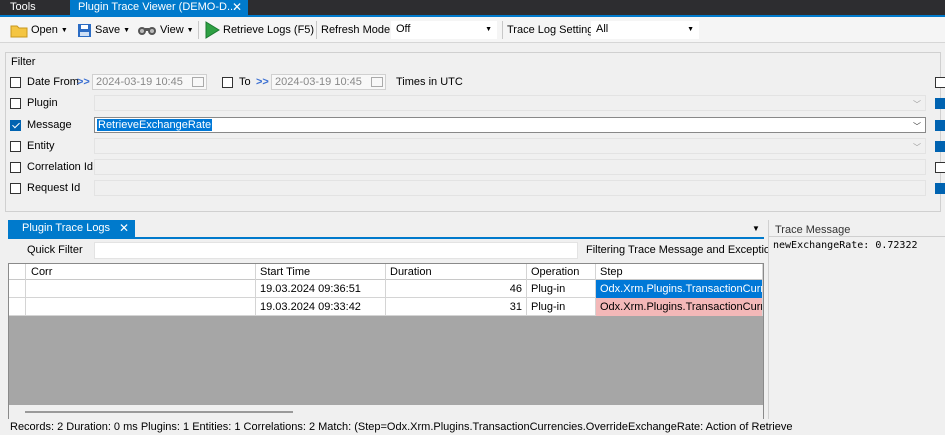  I want to click on trace-log-setting-value: All, so click(602, 29).